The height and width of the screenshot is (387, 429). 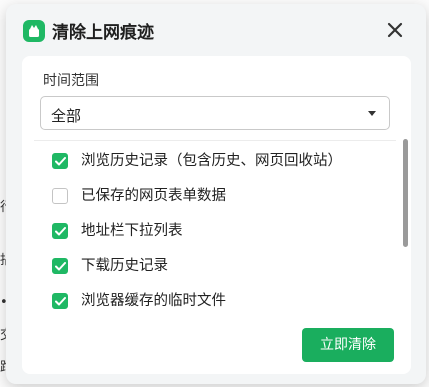 What do you see at coordinates (217, 267) in the screenshot?
I see `option-download-history: 下载历史记录` at bounding box center [217, 267].